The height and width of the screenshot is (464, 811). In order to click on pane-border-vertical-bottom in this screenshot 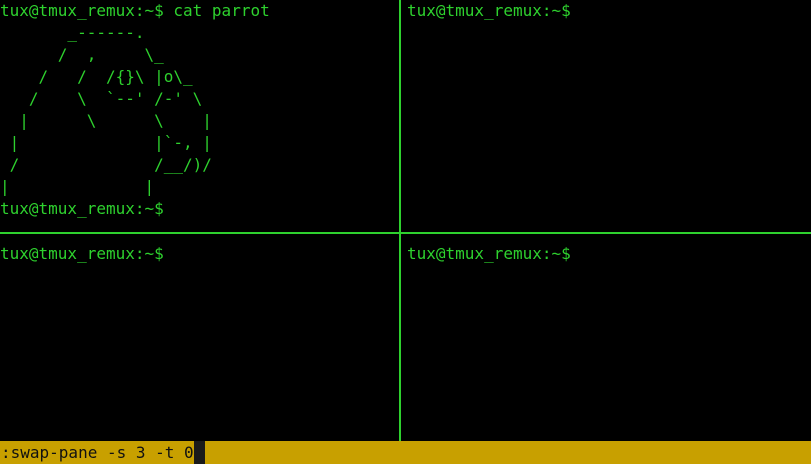, I will do `click(400, 337)`.